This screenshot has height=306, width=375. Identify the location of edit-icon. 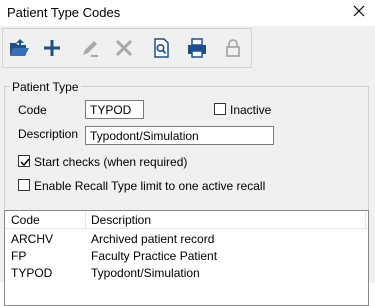
(90, 48).